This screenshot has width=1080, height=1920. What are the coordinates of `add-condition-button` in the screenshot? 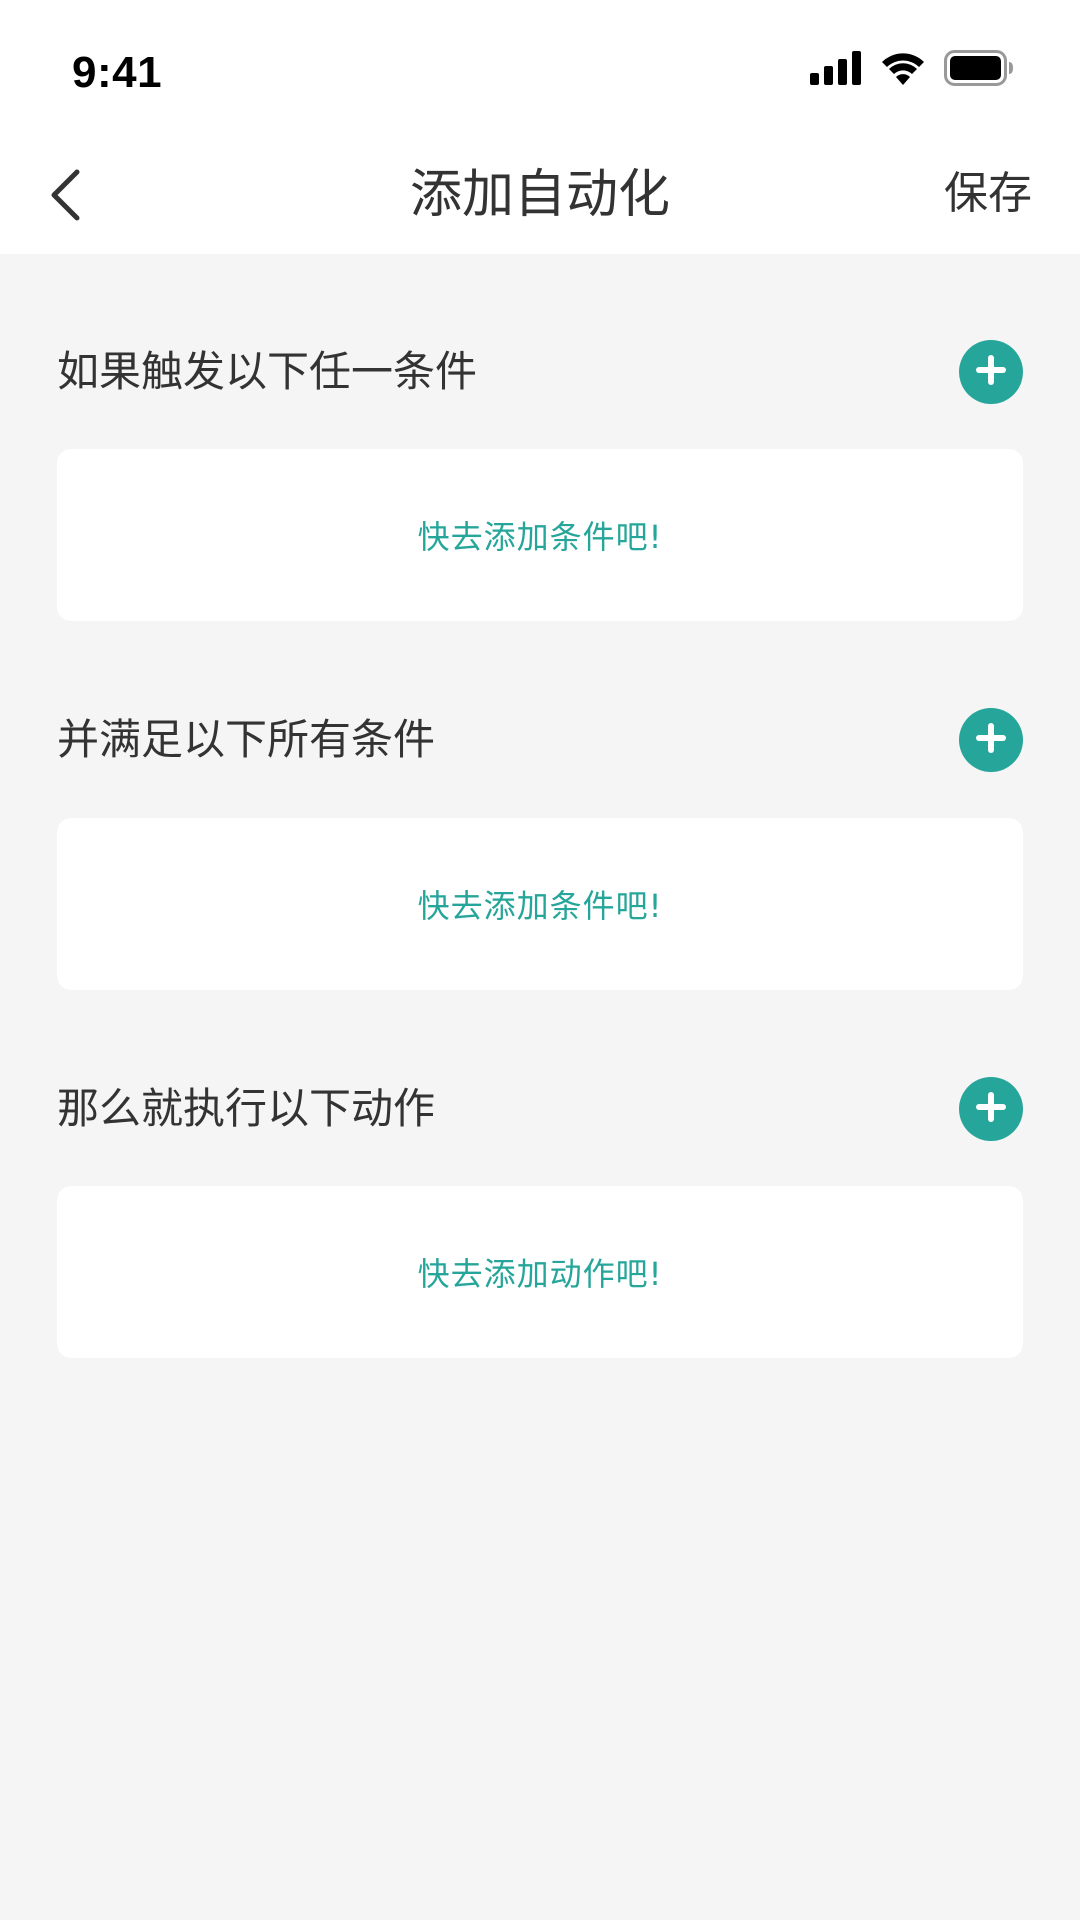 It's located at (991, 740).